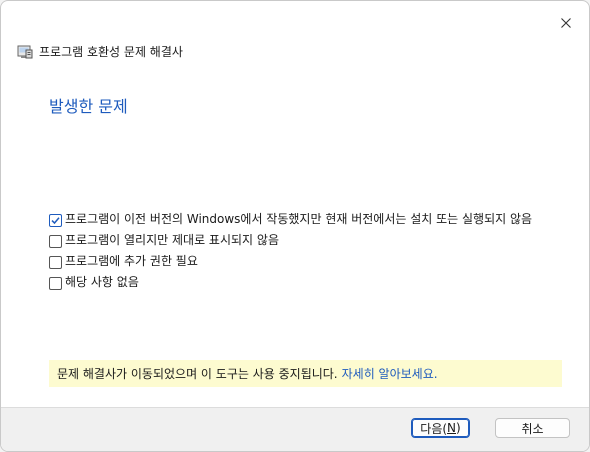 The height and width of the screenshot is (452, 590). What do you see at coordinates (304, 240) in the screenshot?
I see `option-display-incorrect: 프로그램이 열리지만 제대로 표시되지 않음` at bounding box center [304, 240].